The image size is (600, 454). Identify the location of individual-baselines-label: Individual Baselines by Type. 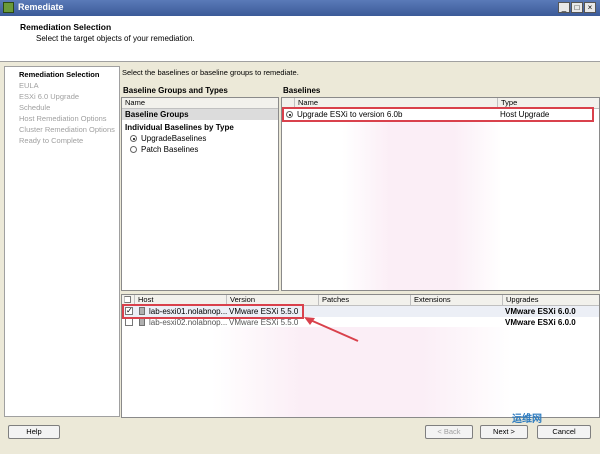
(179, 127).